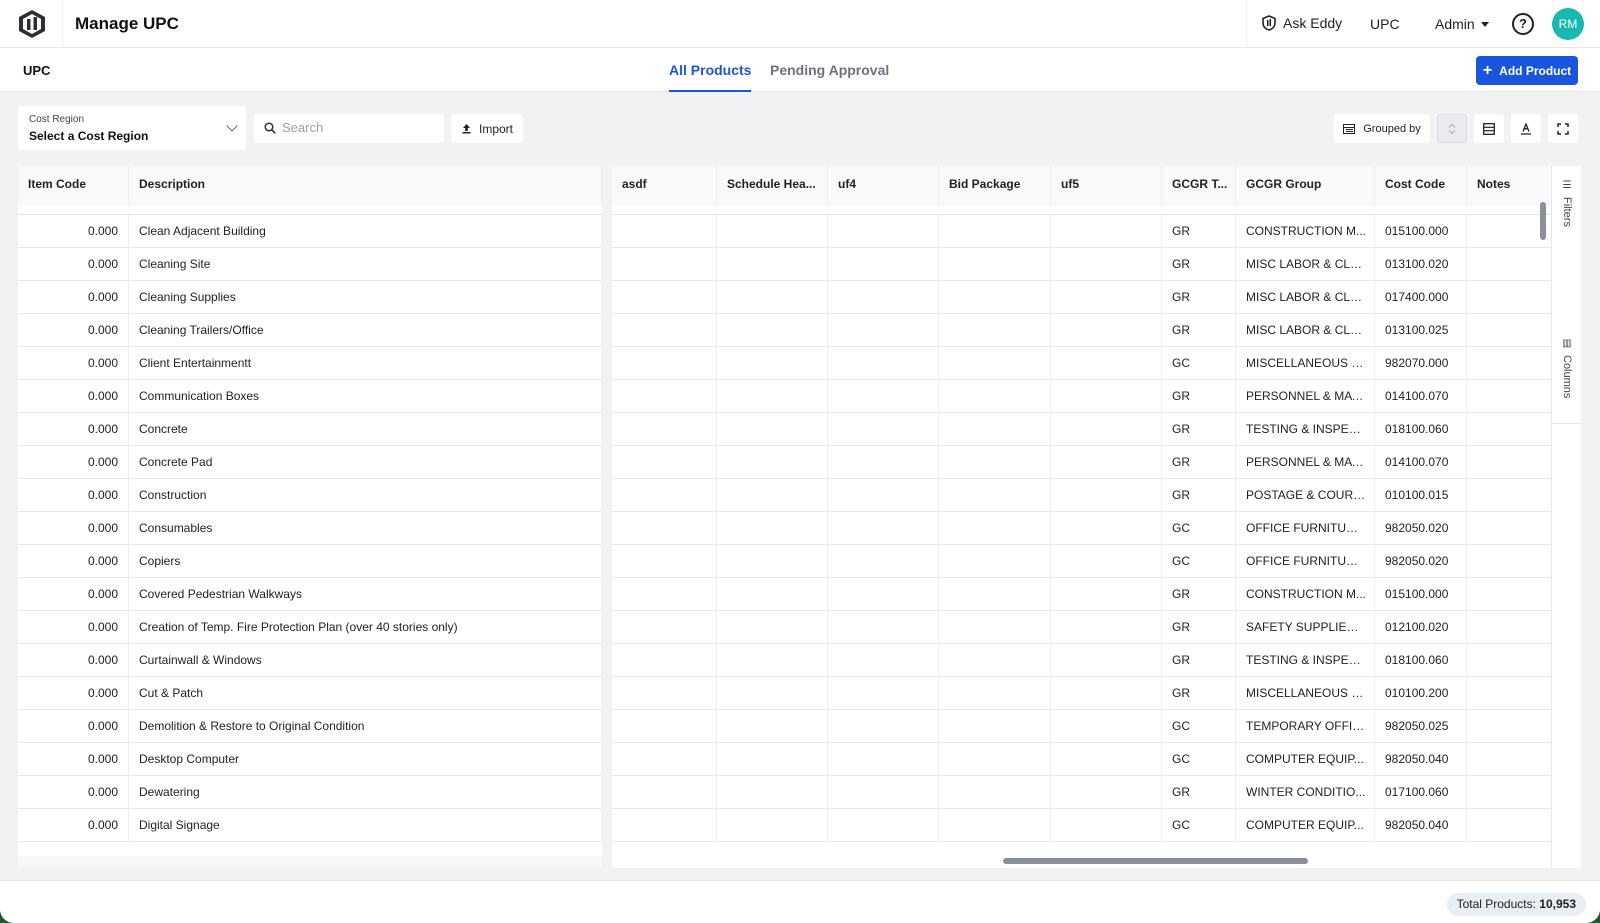  What do you see at coordinates (1421, 495) in the screenshot?
I see `table-cell-cost-code: 010100.015` at bounding box center [1421, 495].